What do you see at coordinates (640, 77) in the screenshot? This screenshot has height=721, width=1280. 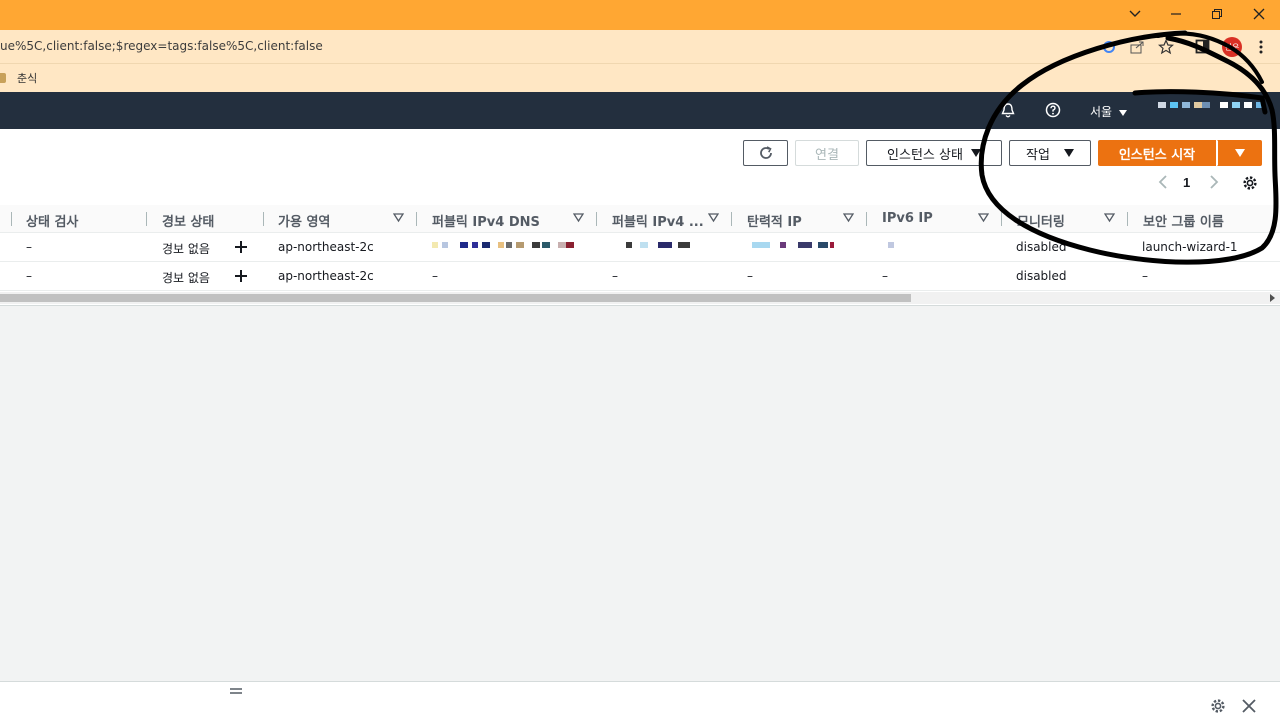 I see `bookmarks-bar: 춘식` at bounding box center [640, 77].